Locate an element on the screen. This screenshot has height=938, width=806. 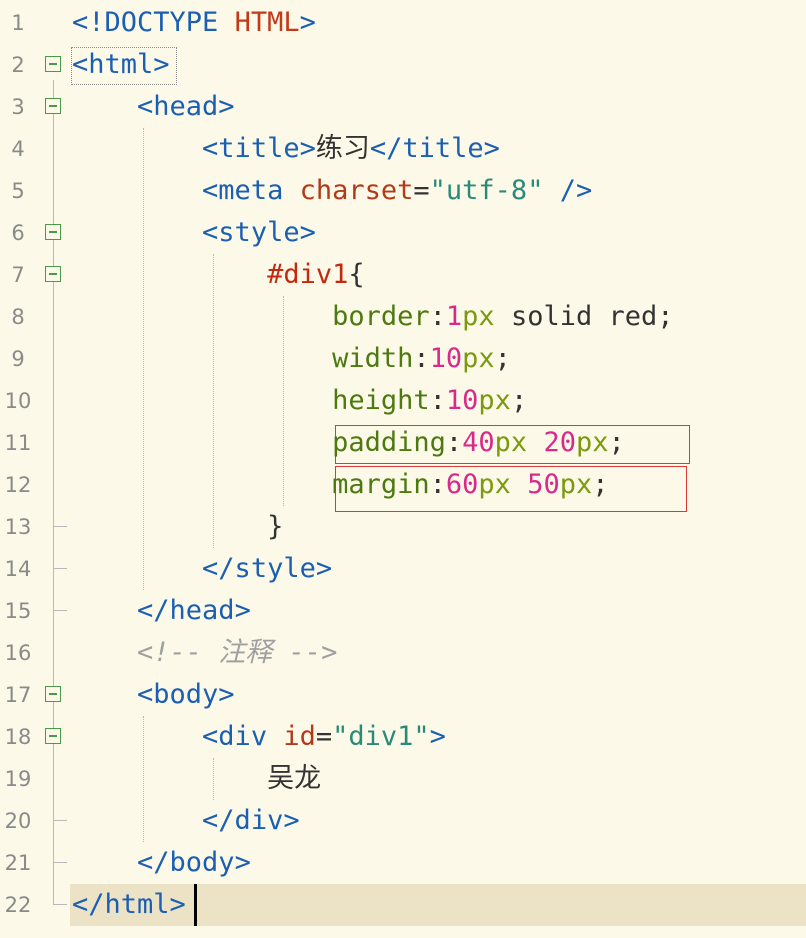
code-line: 13 } is located at coordinates (403, 527).